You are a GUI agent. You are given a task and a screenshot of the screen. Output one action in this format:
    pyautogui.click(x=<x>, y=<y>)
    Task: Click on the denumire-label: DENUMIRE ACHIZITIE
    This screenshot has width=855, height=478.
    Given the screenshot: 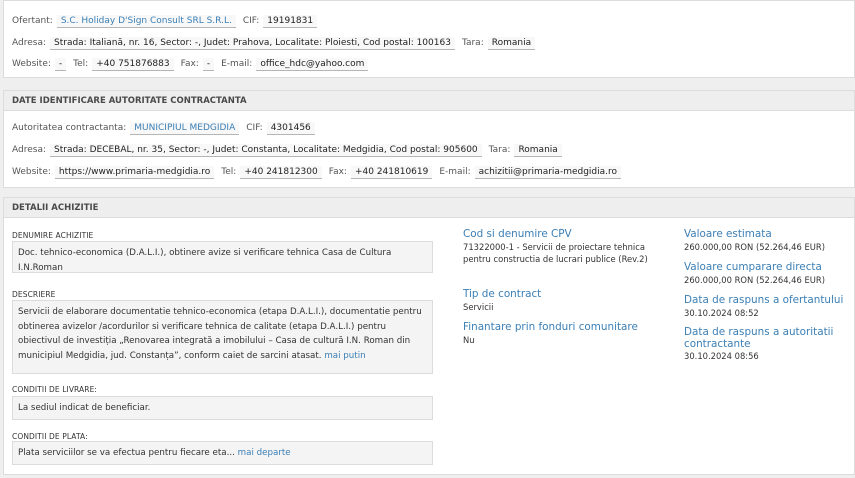 What is the action you would take?
    pyautogui.click(x=53, y=235)
    